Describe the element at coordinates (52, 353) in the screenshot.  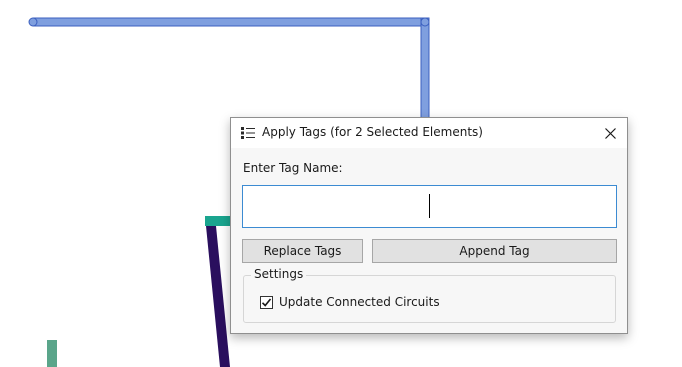
I see `green-wire` at that location.